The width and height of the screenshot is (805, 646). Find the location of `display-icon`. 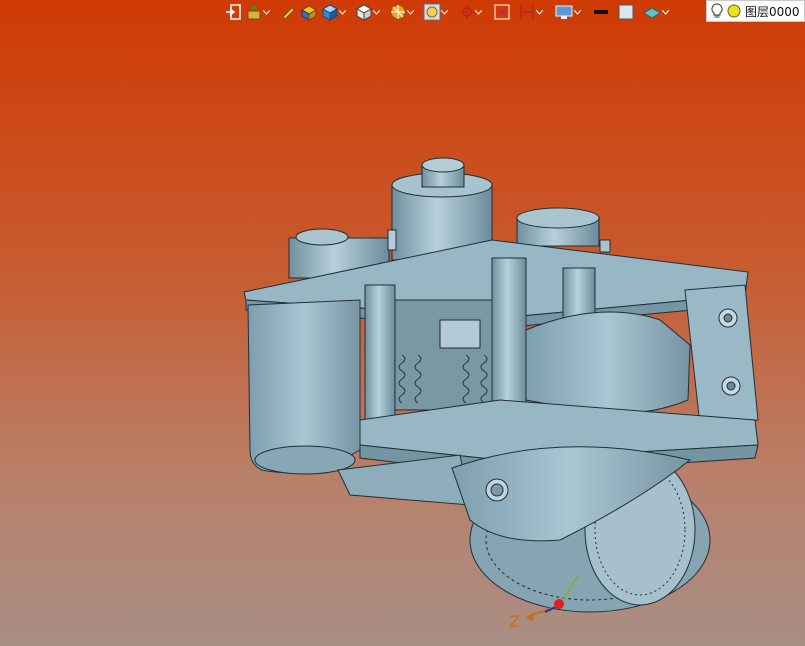

display-icon is located at coordinates (564, 12).